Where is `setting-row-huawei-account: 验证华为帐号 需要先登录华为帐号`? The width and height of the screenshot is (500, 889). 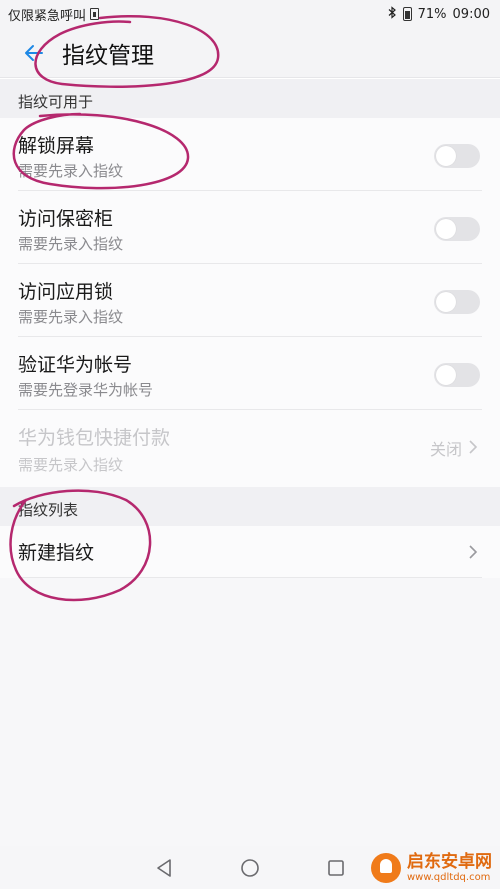
setting-row-huawei-account: 验证华为帐号 需要先登录华为帐号 is located at coordinates (250, 373).